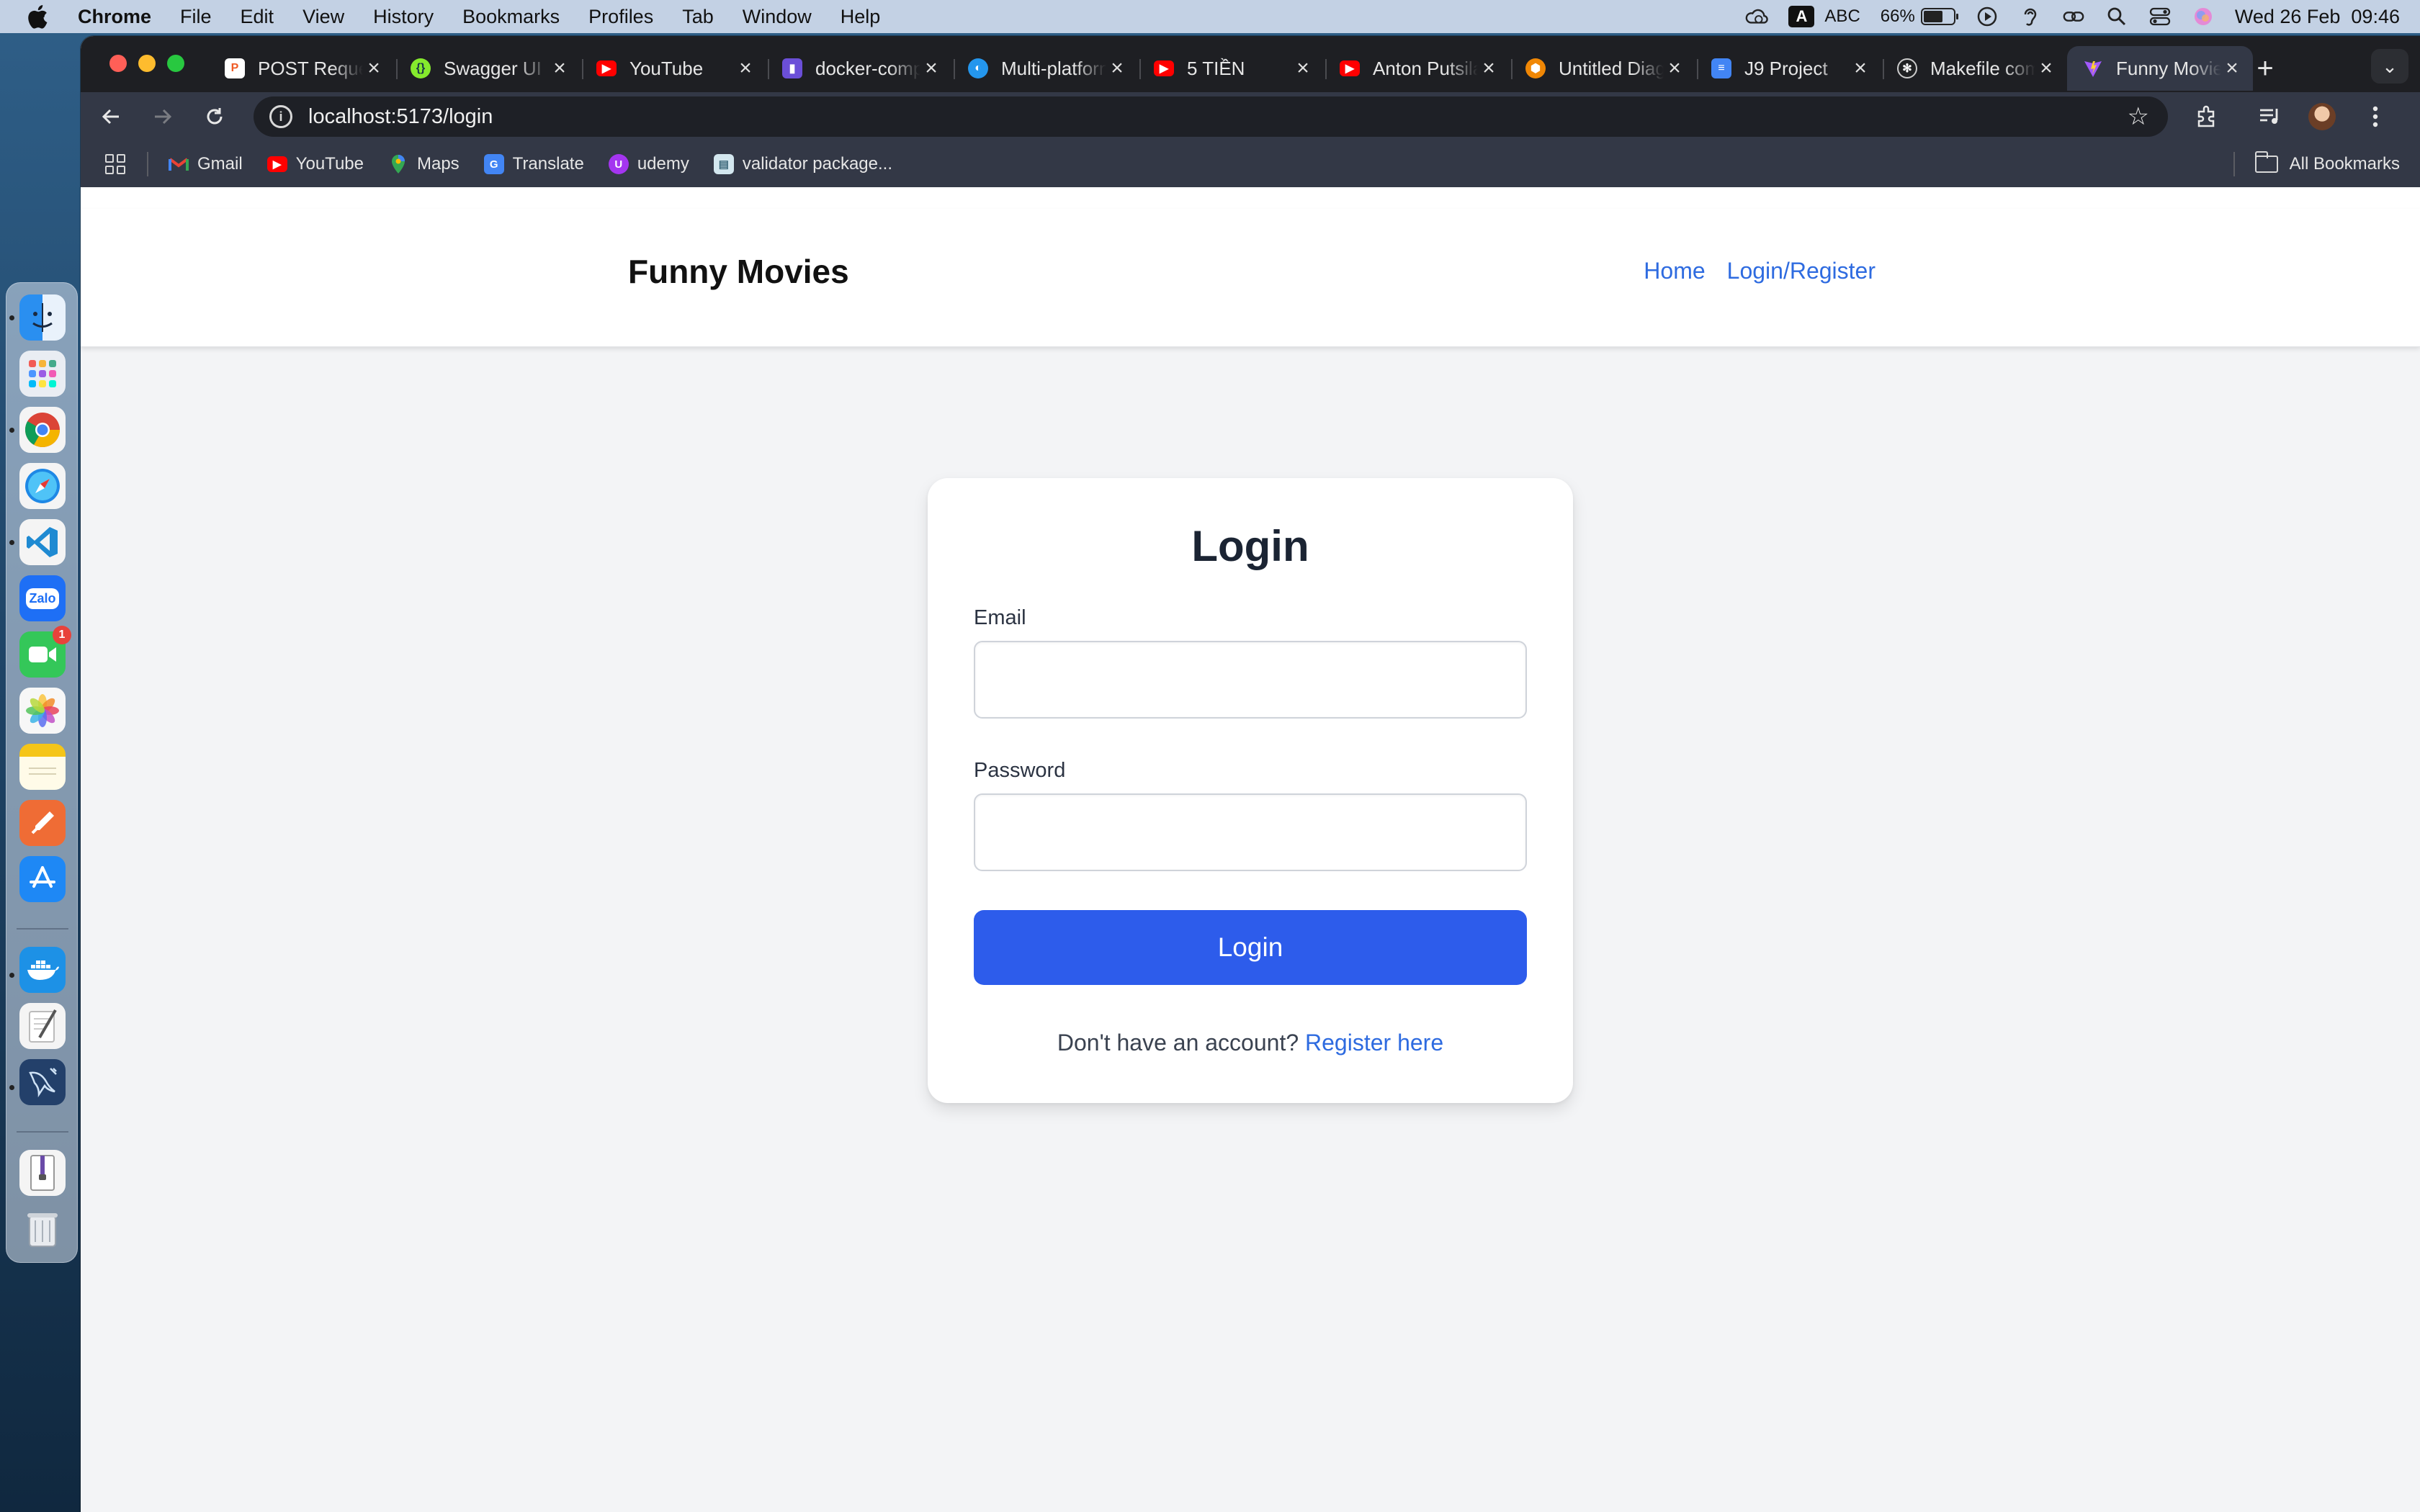  What do you see at coordinates (175, 63) in the screenshot?
I see `zoom-window-button` at bounding box center [175, 63].